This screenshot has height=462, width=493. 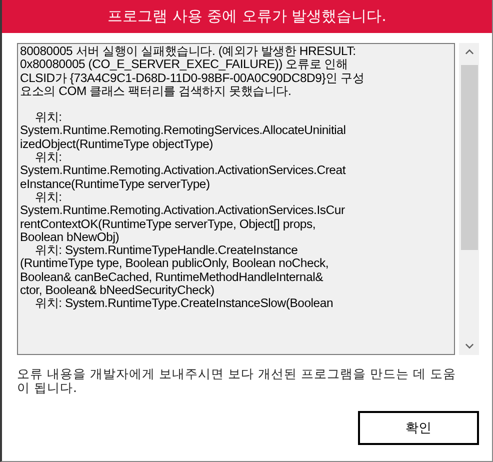 What do you see at coordinates (237, 381) in the screenshot?
I see `message-text: 오류 내용을 개발자에게 보내주시면 보다 개선된 프로그램을 만드는 데 도움이 됩니다.` at bounding box center [237, 381].